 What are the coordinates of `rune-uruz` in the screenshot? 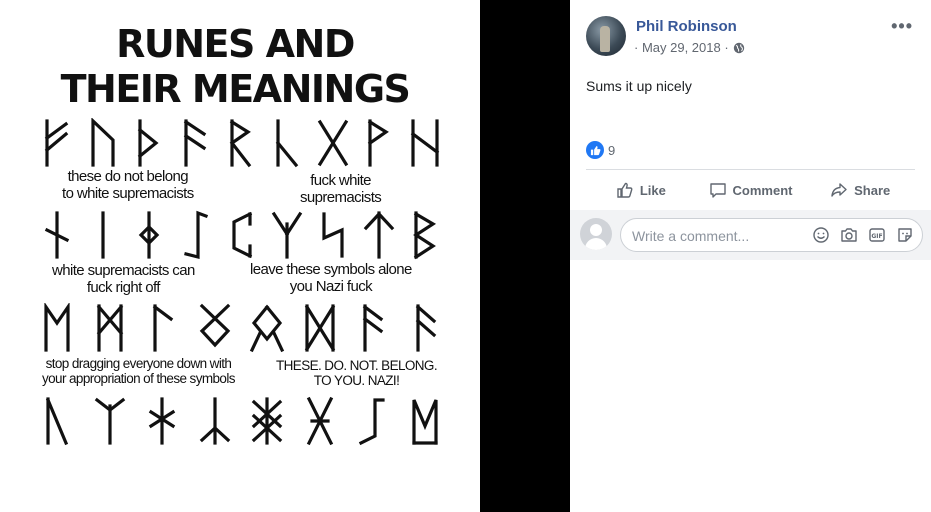 It's located at (103, 142).